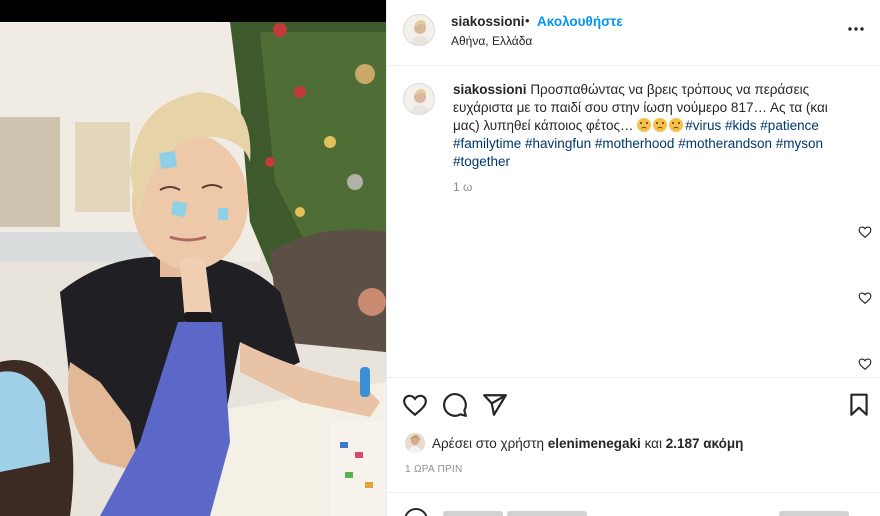  Describe the element at coordinates (488, 21) in the screenshot. I see `author-username: siakossioni` at that location.